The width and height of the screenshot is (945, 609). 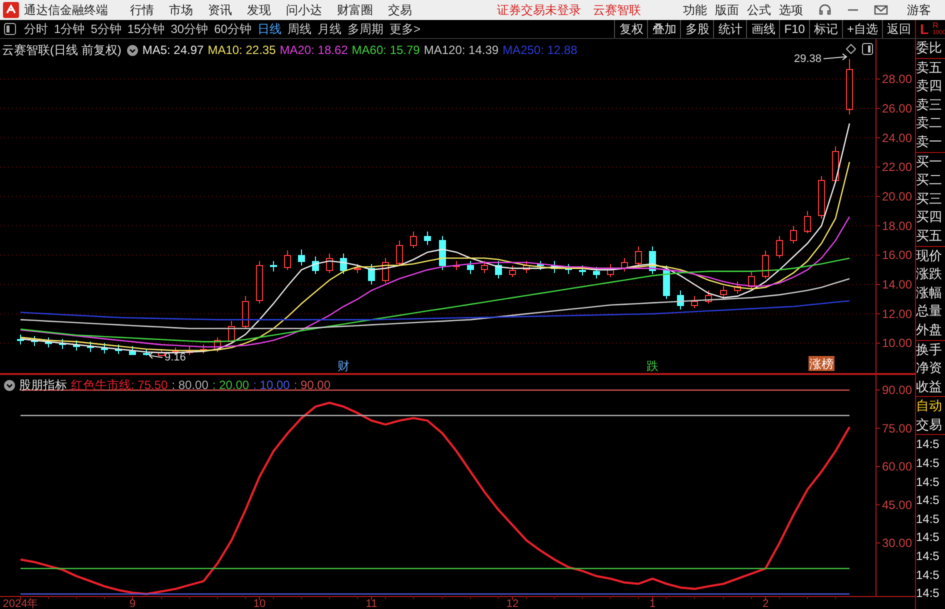 What do you see at coordinates (727, 10) in the screenshot?
I see `menu-item: 版面` at bounding box center [727, 10].